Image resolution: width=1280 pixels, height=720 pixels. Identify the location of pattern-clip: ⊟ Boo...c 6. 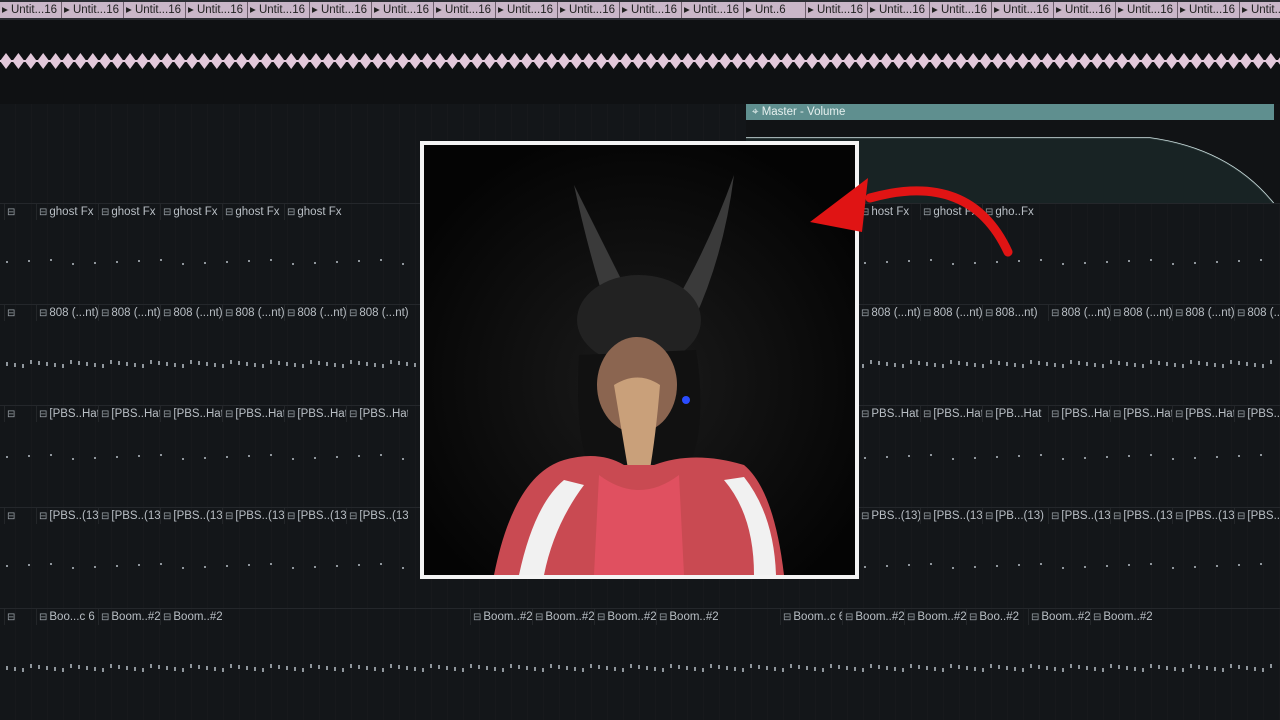
(67, 617).